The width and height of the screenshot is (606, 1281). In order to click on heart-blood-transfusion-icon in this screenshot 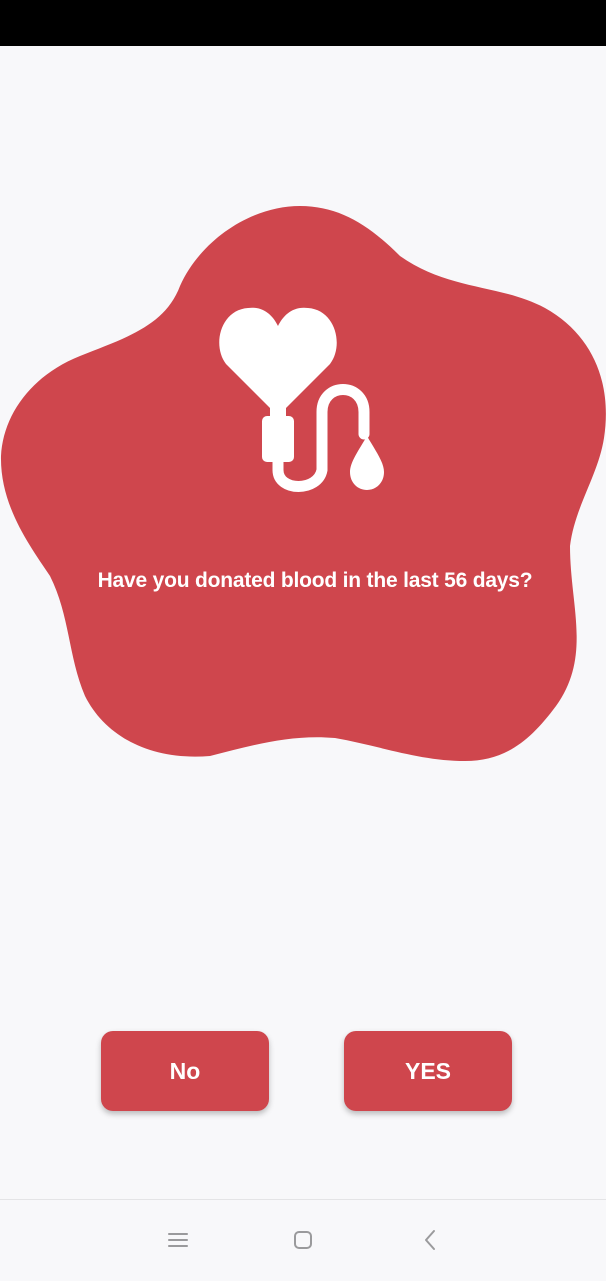, I will do `click(301, 399)`.